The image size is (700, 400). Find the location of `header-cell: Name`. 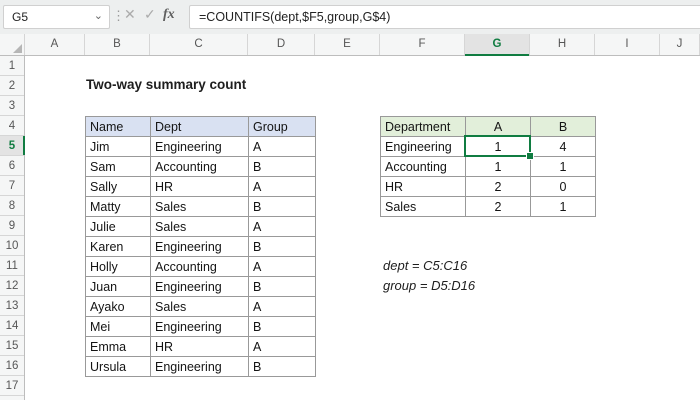

header-cell: Name is located at coordinates (118, 126).